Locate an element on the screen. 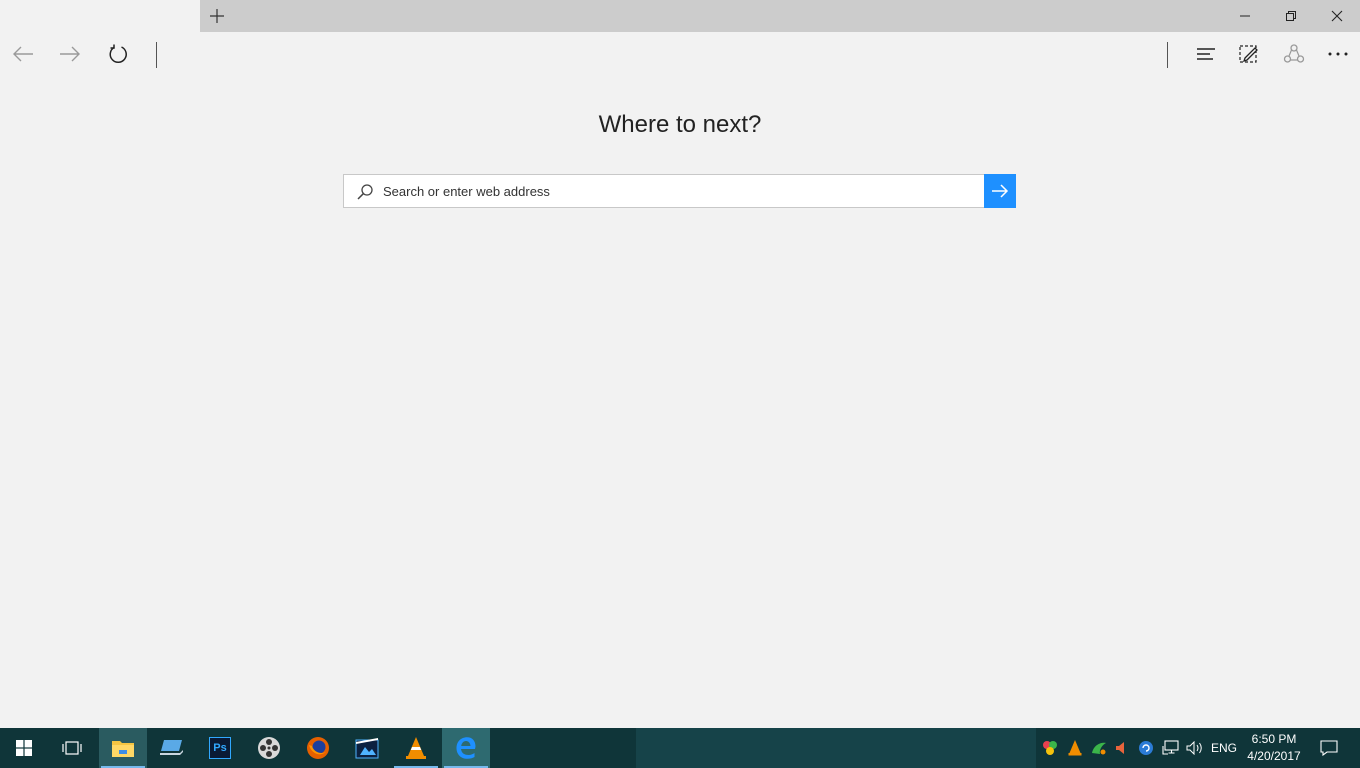  film-reel-icon is located at coordinates (269, 748).